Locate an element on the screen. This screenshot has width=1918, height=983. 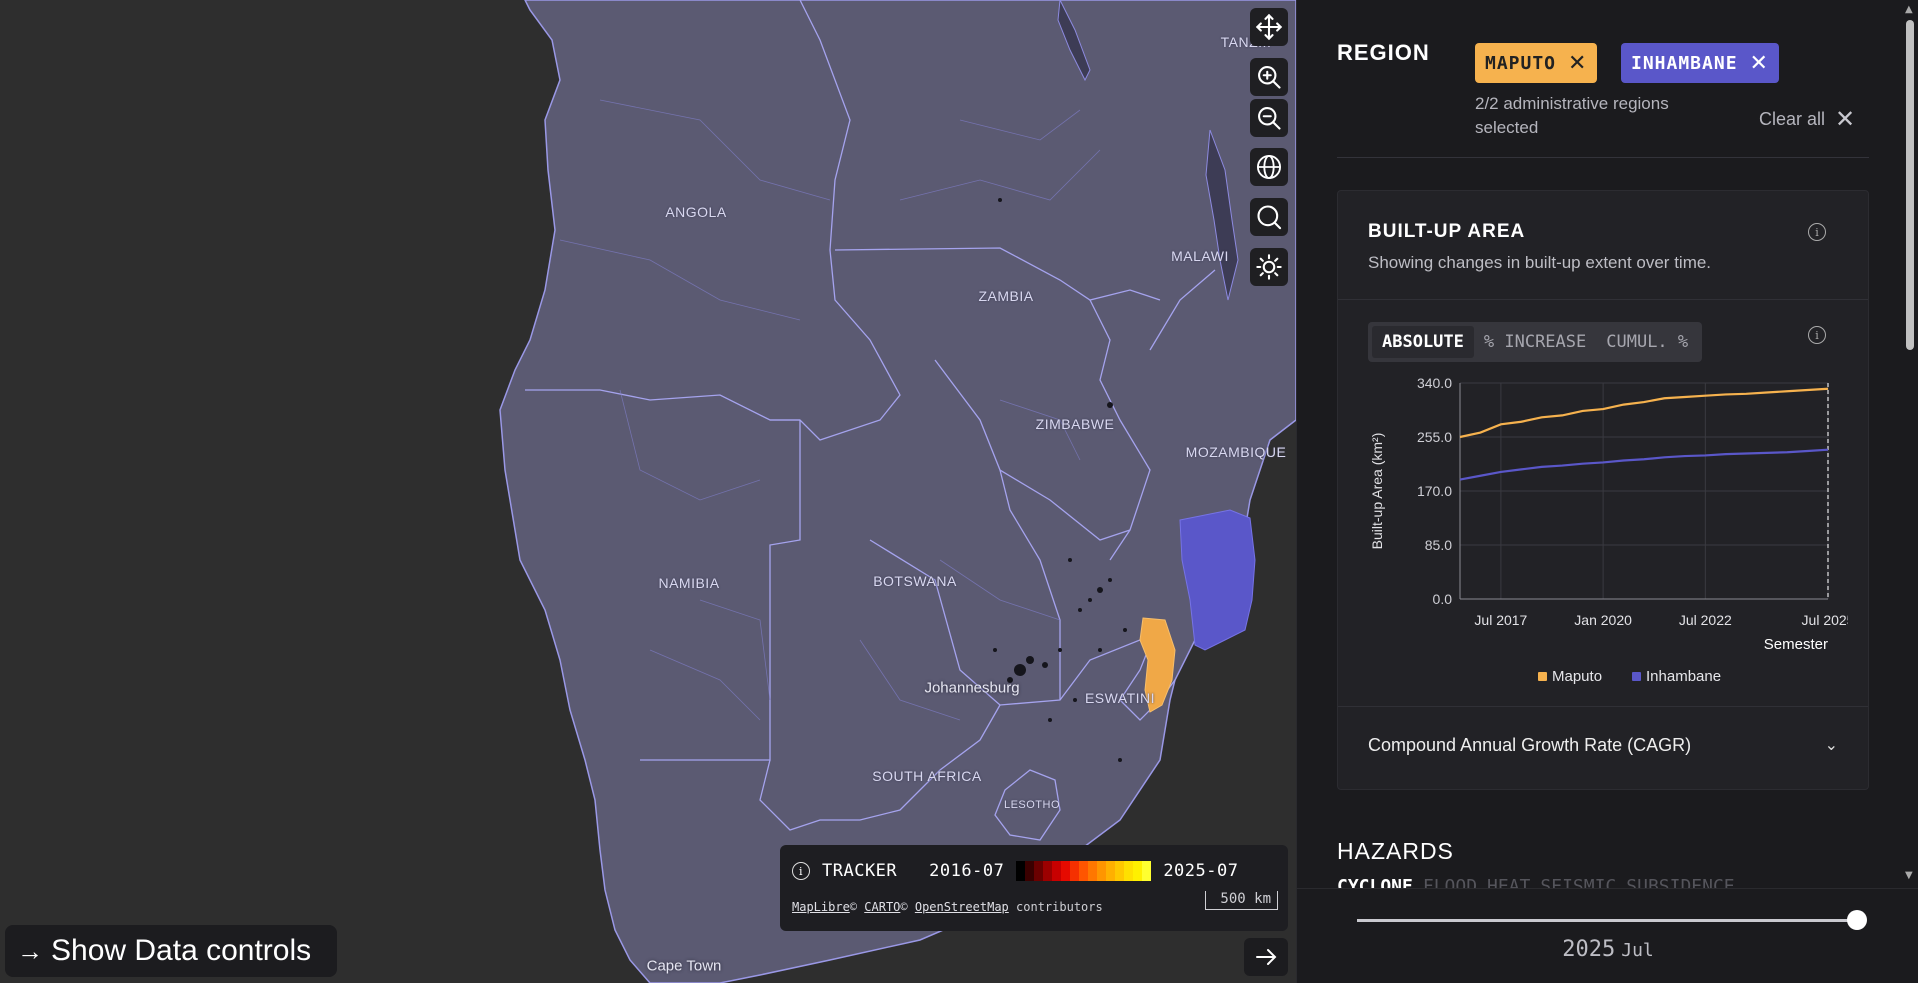
region-chip-maputo: MAPUTO ✕ is located at coordinates (1536, 63).